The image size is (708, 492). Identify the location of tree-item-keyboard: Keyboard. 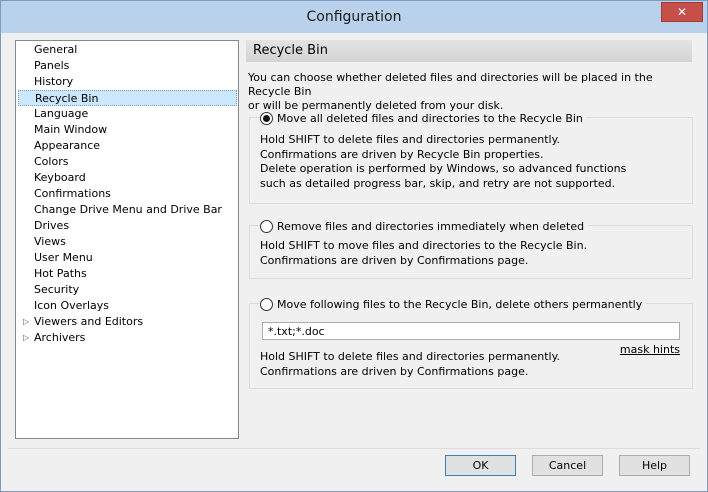
(60, 178).